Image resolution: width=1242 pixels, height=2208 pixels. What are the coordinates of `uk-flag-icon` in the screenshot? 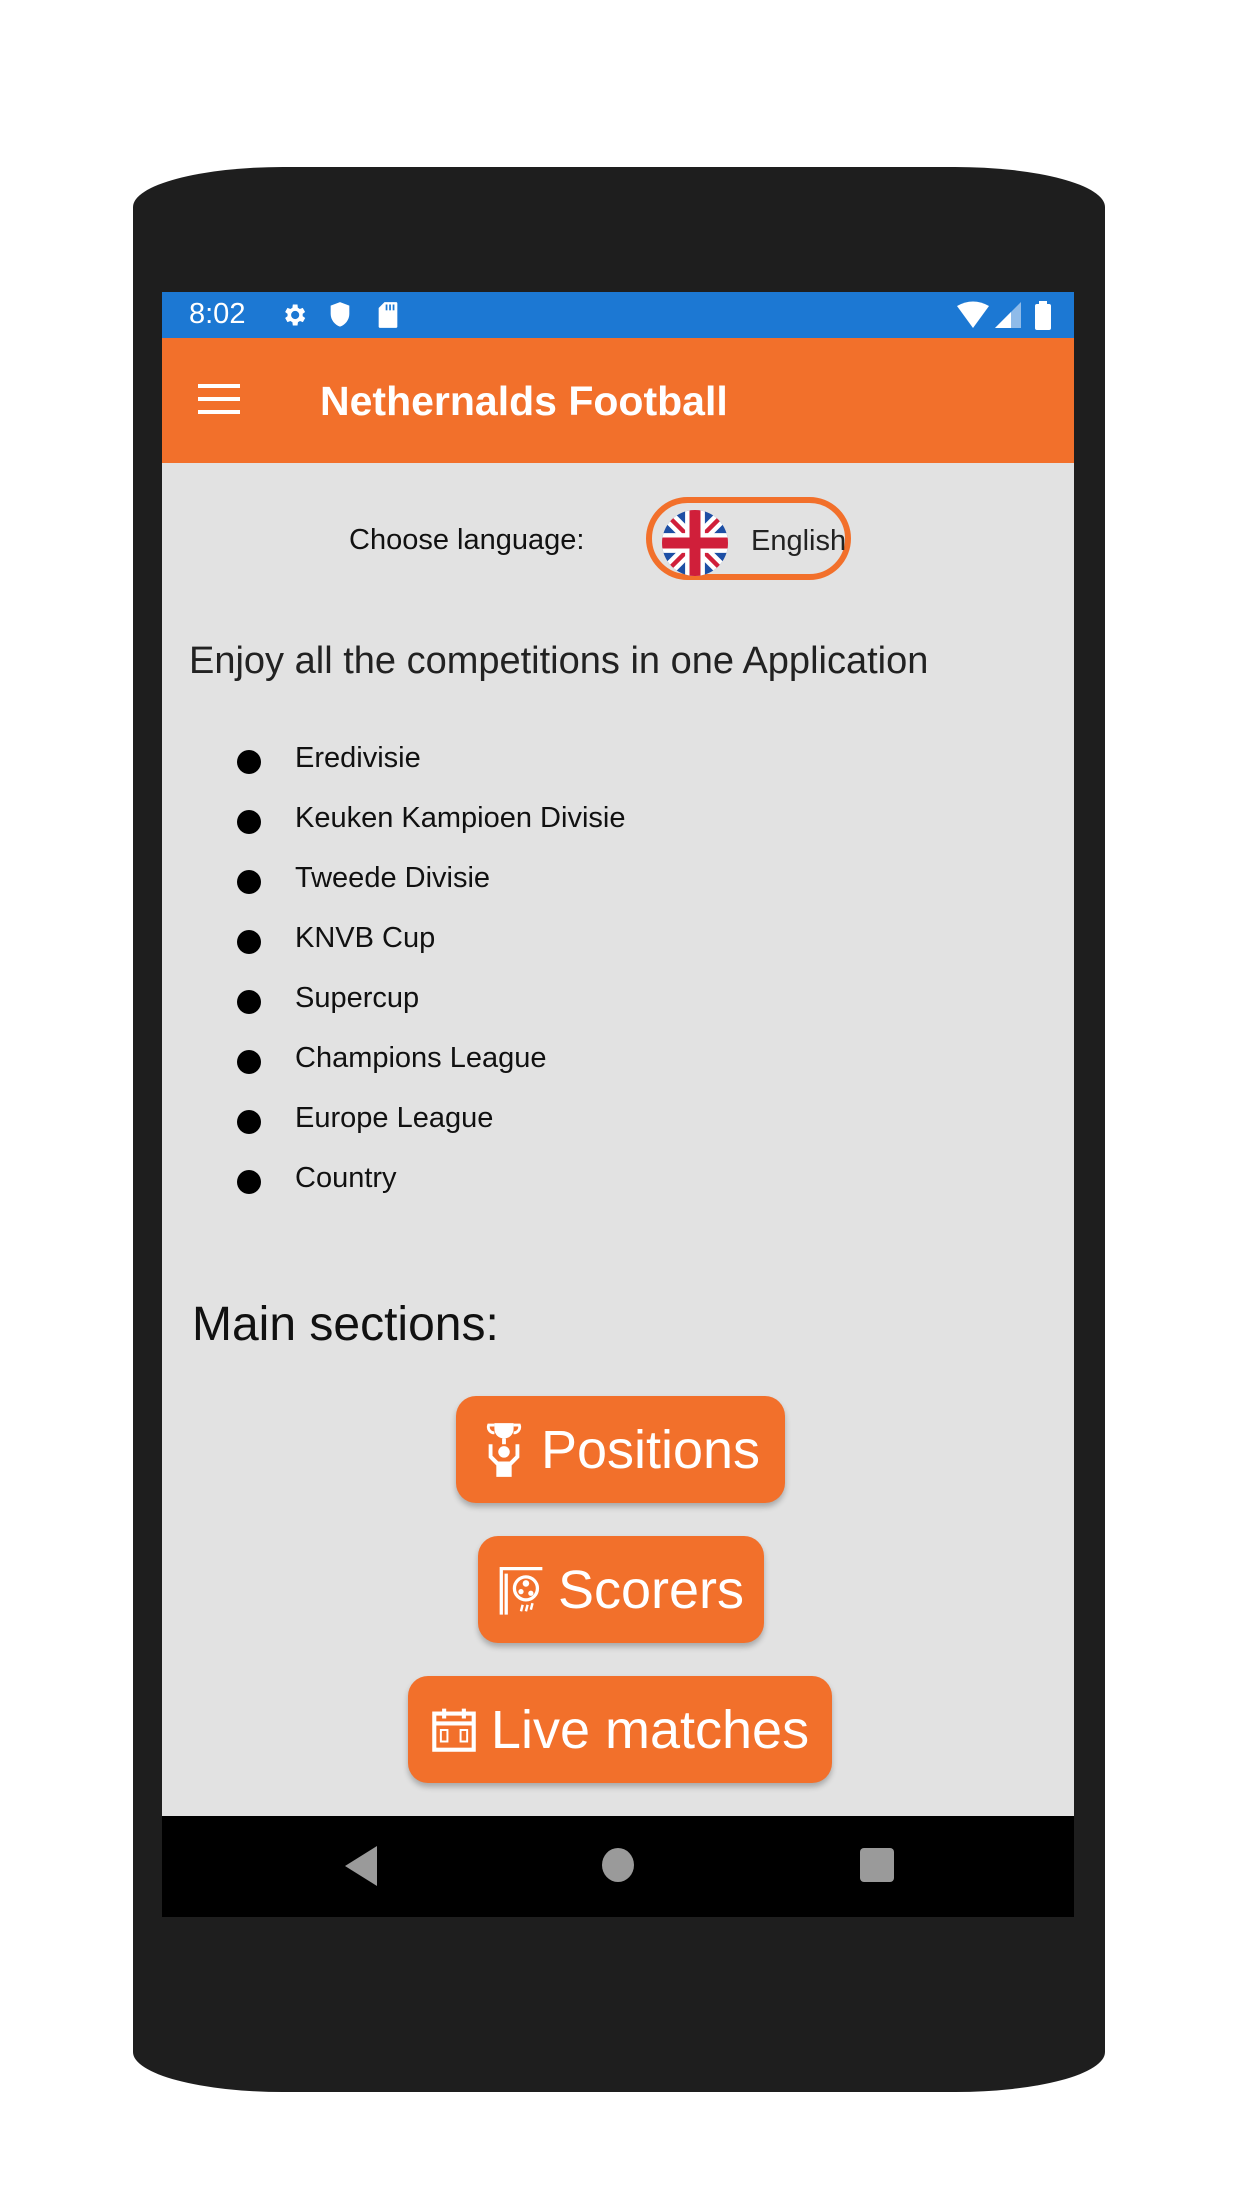 It's located at (695, 543).